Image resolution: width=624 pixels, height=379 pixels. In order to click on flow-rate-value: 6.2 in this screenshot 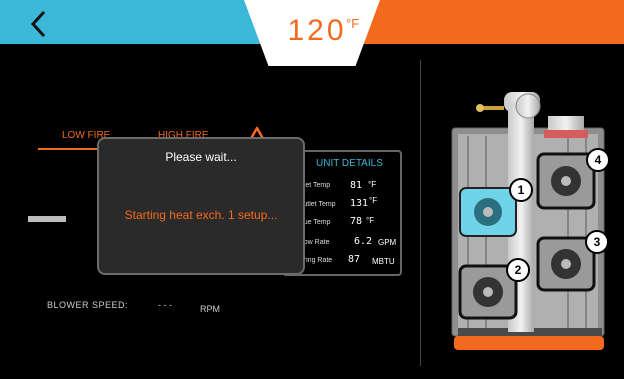, I will do `click(363, 241)`.